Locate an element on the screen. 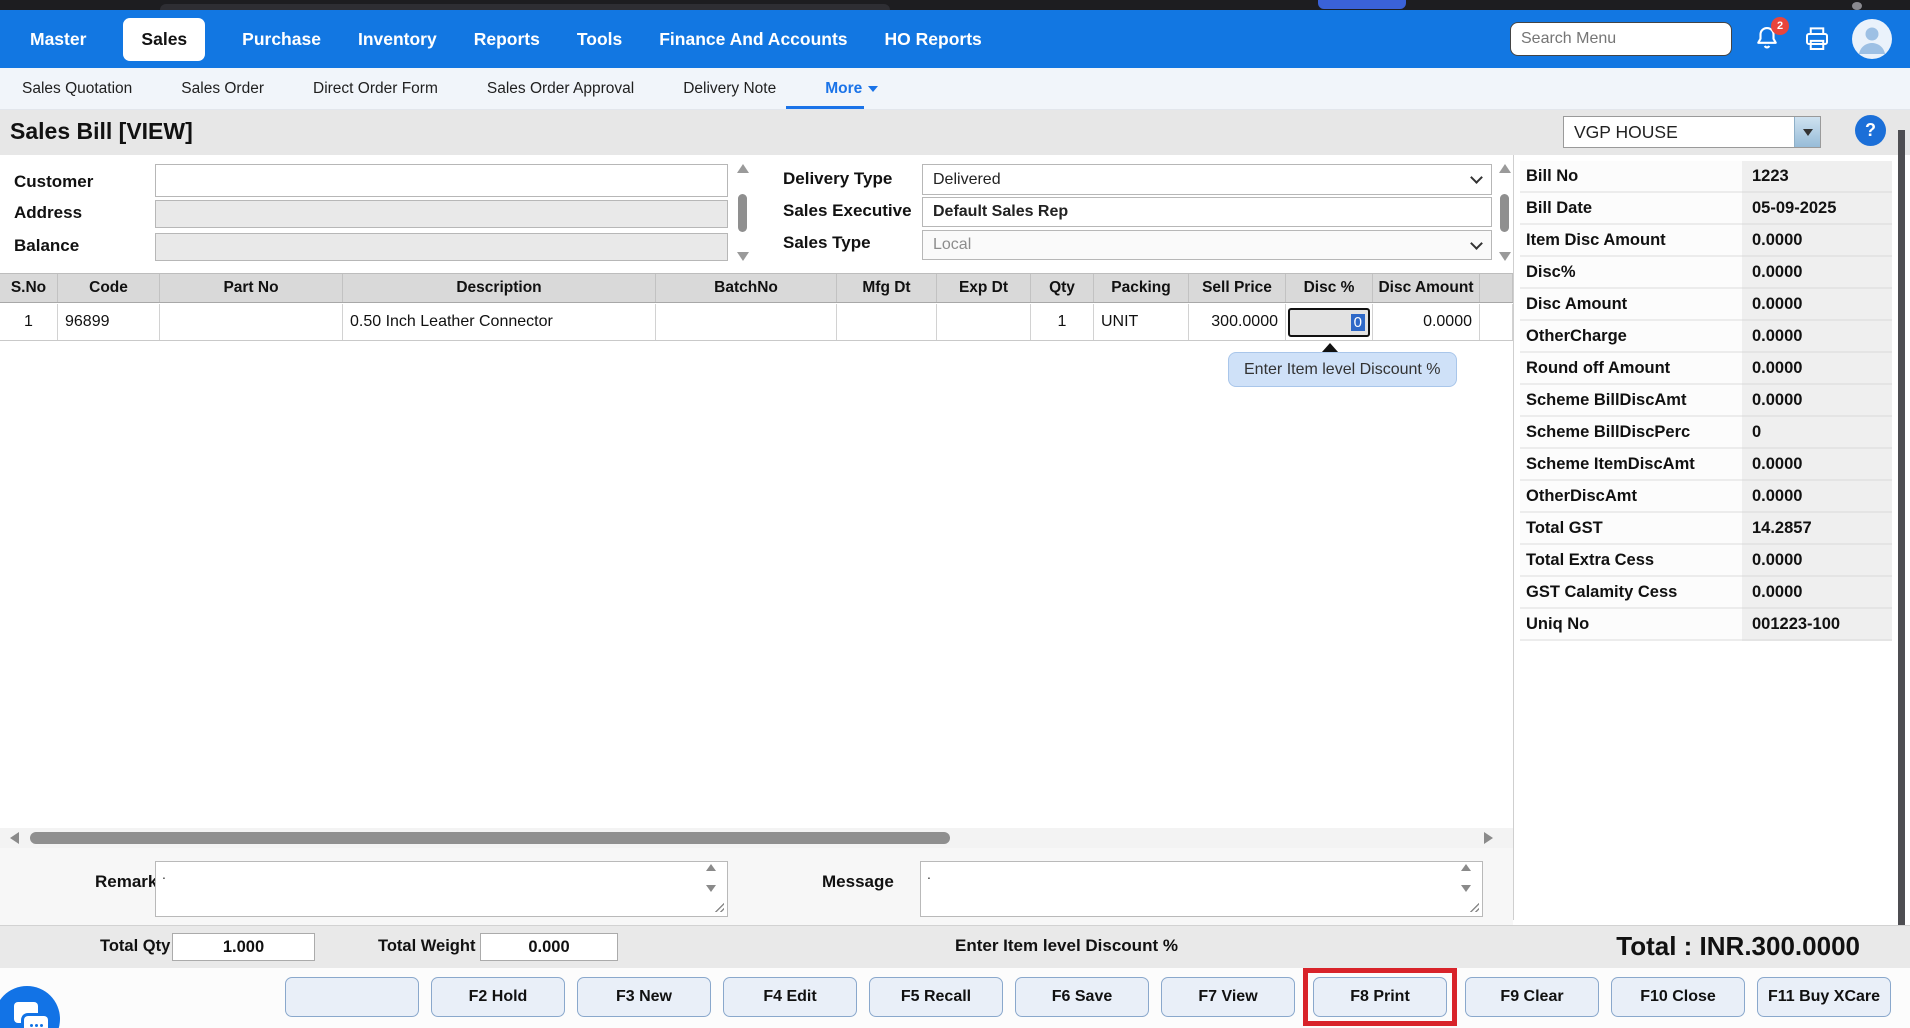 The width and height of the screenshot is (1910, 1028). remarks-scroll-arrows is located at coordinates (711, 878).